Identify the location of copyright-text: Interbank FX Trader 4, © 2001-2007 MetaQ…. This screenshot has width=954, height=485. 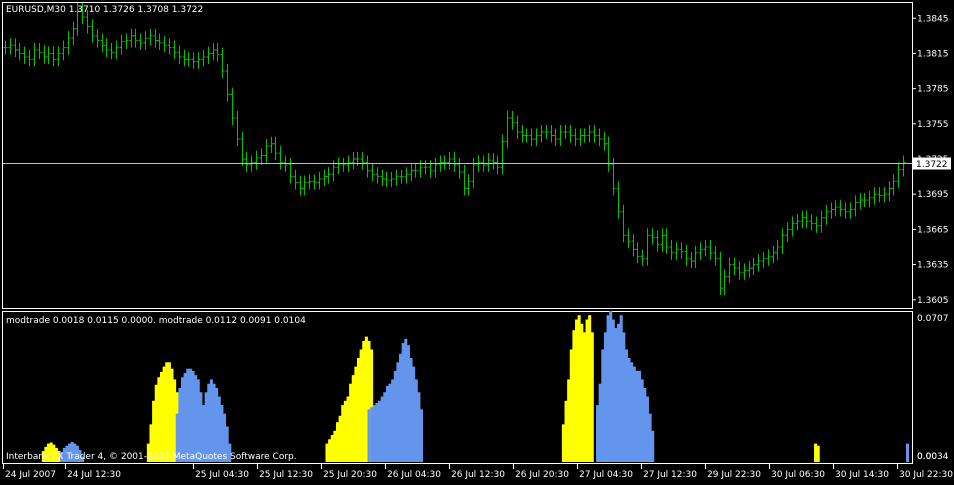
(151, 457).